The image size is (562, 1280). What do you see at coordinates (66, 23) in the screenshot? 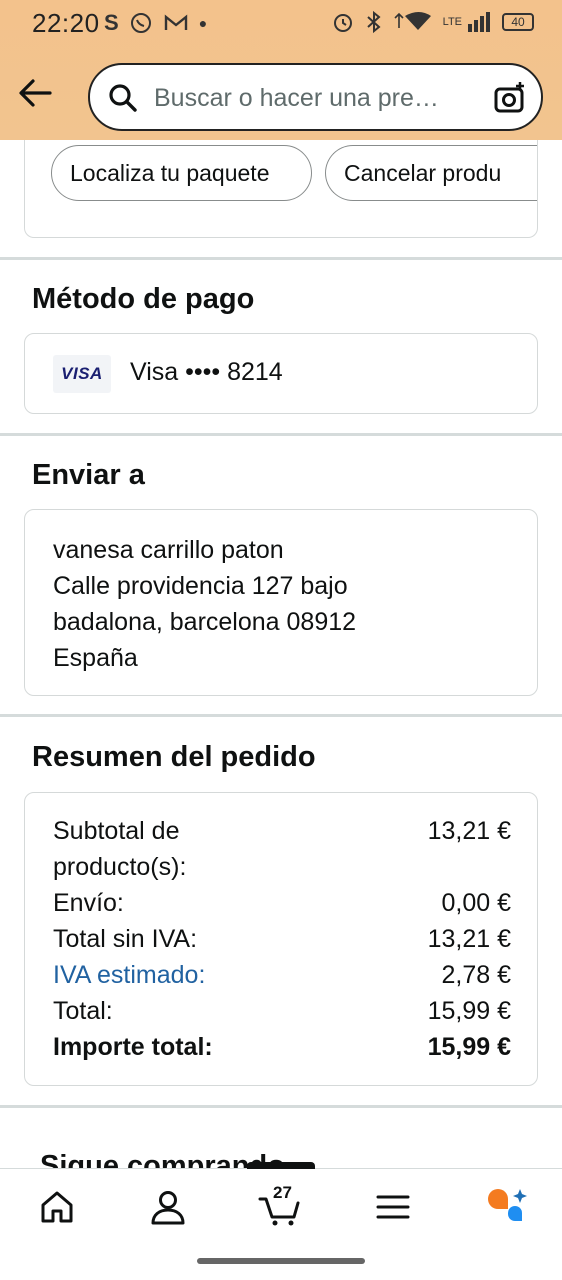
I see `status-time: 22:20` at bounding box center [66, 23].